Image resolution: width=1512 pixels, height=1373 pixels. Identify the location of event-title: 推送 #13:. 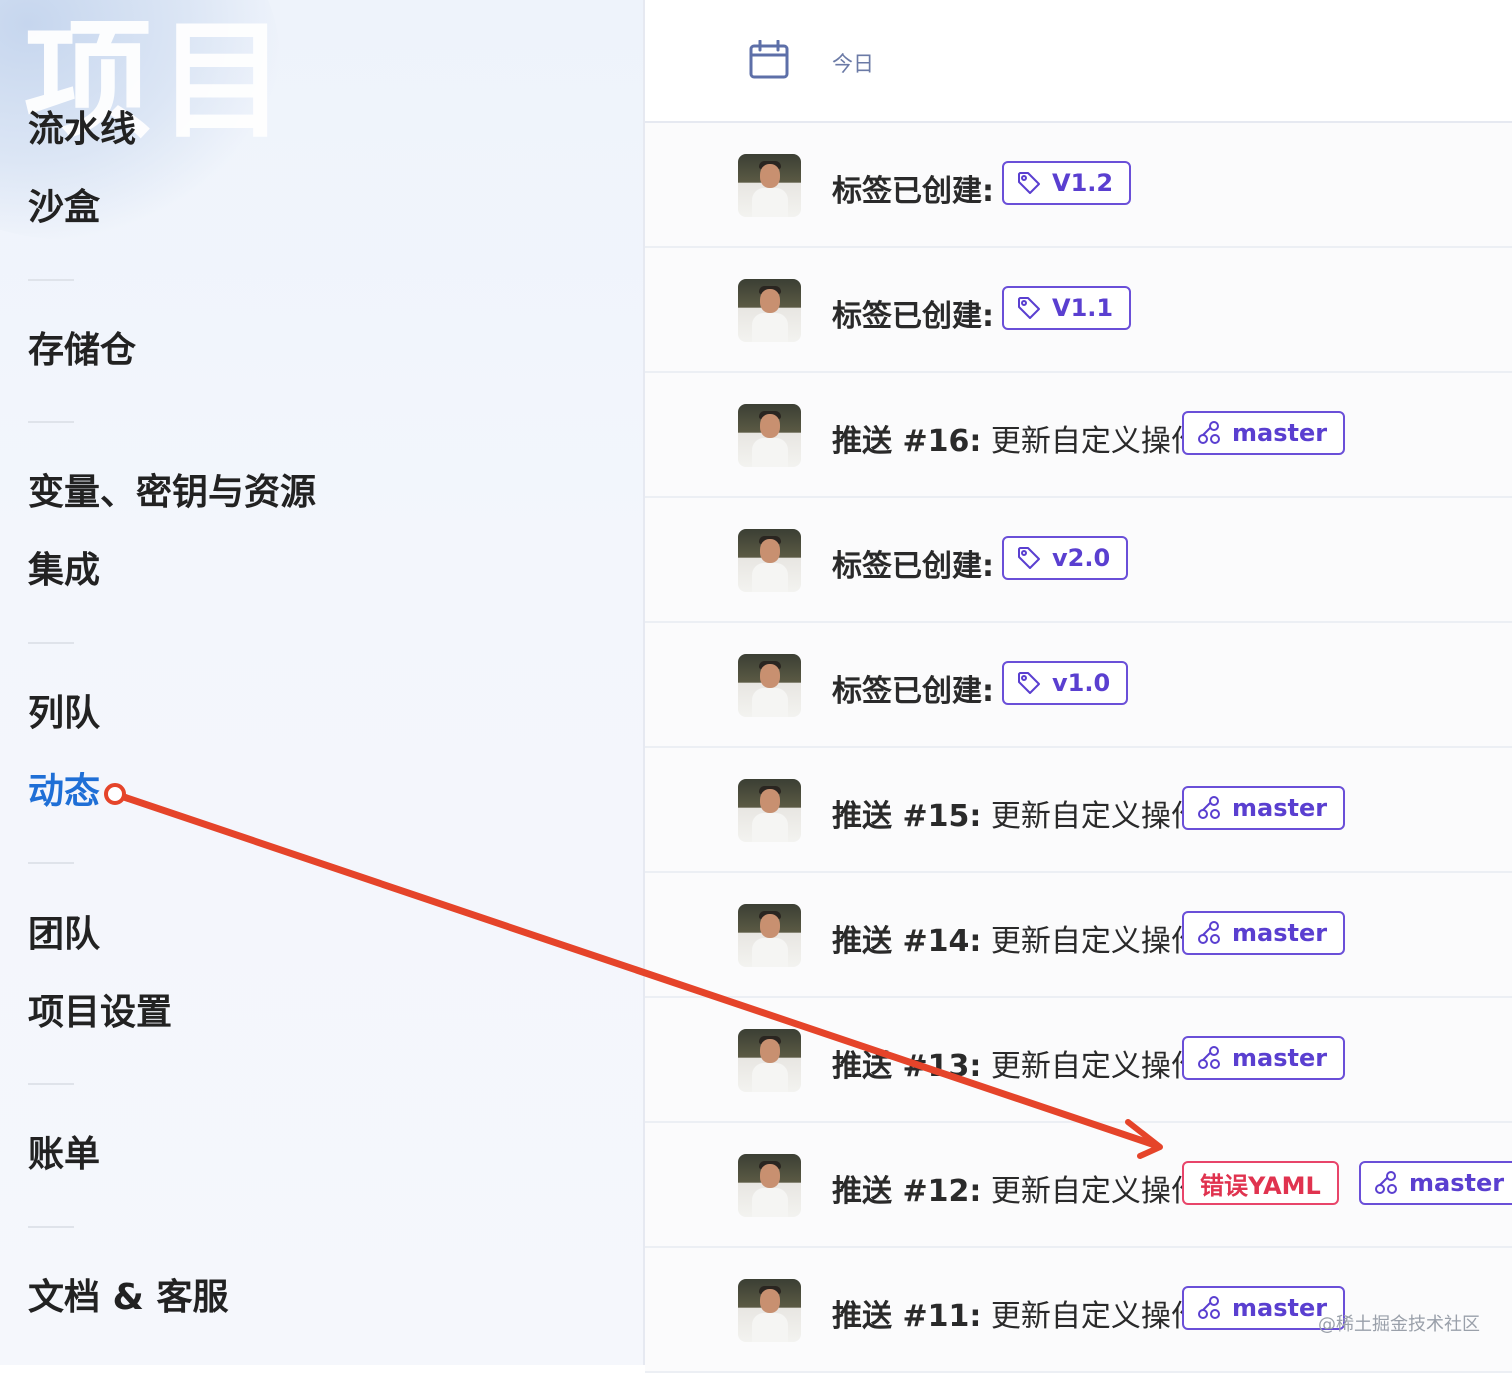
(907, 1066).